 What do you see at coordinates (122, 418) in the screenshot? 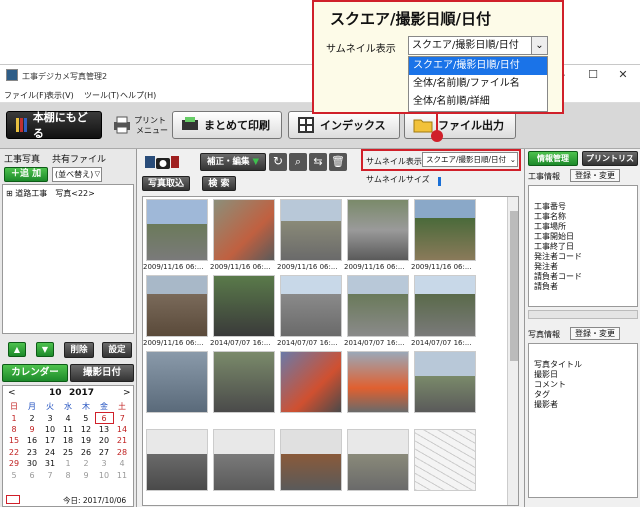
I see `calendar-day: 7` at bounding box center [122, 418].